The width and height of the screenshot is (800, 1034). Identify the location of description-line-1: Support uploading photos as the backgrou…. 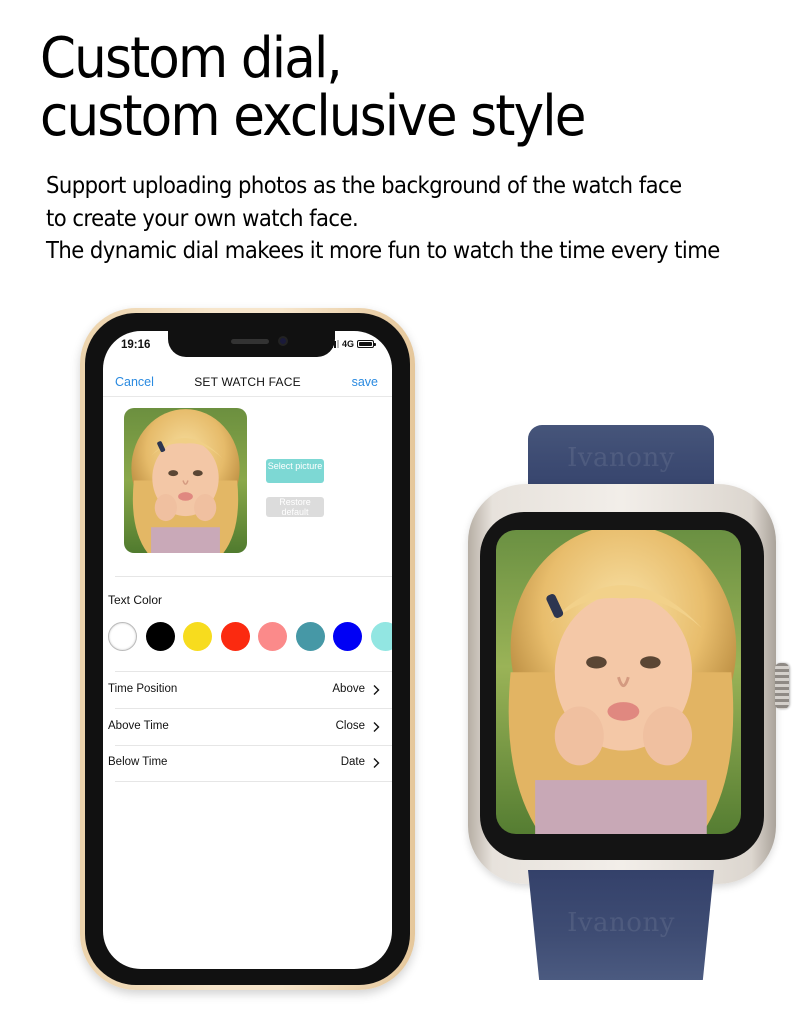
(364, 186).